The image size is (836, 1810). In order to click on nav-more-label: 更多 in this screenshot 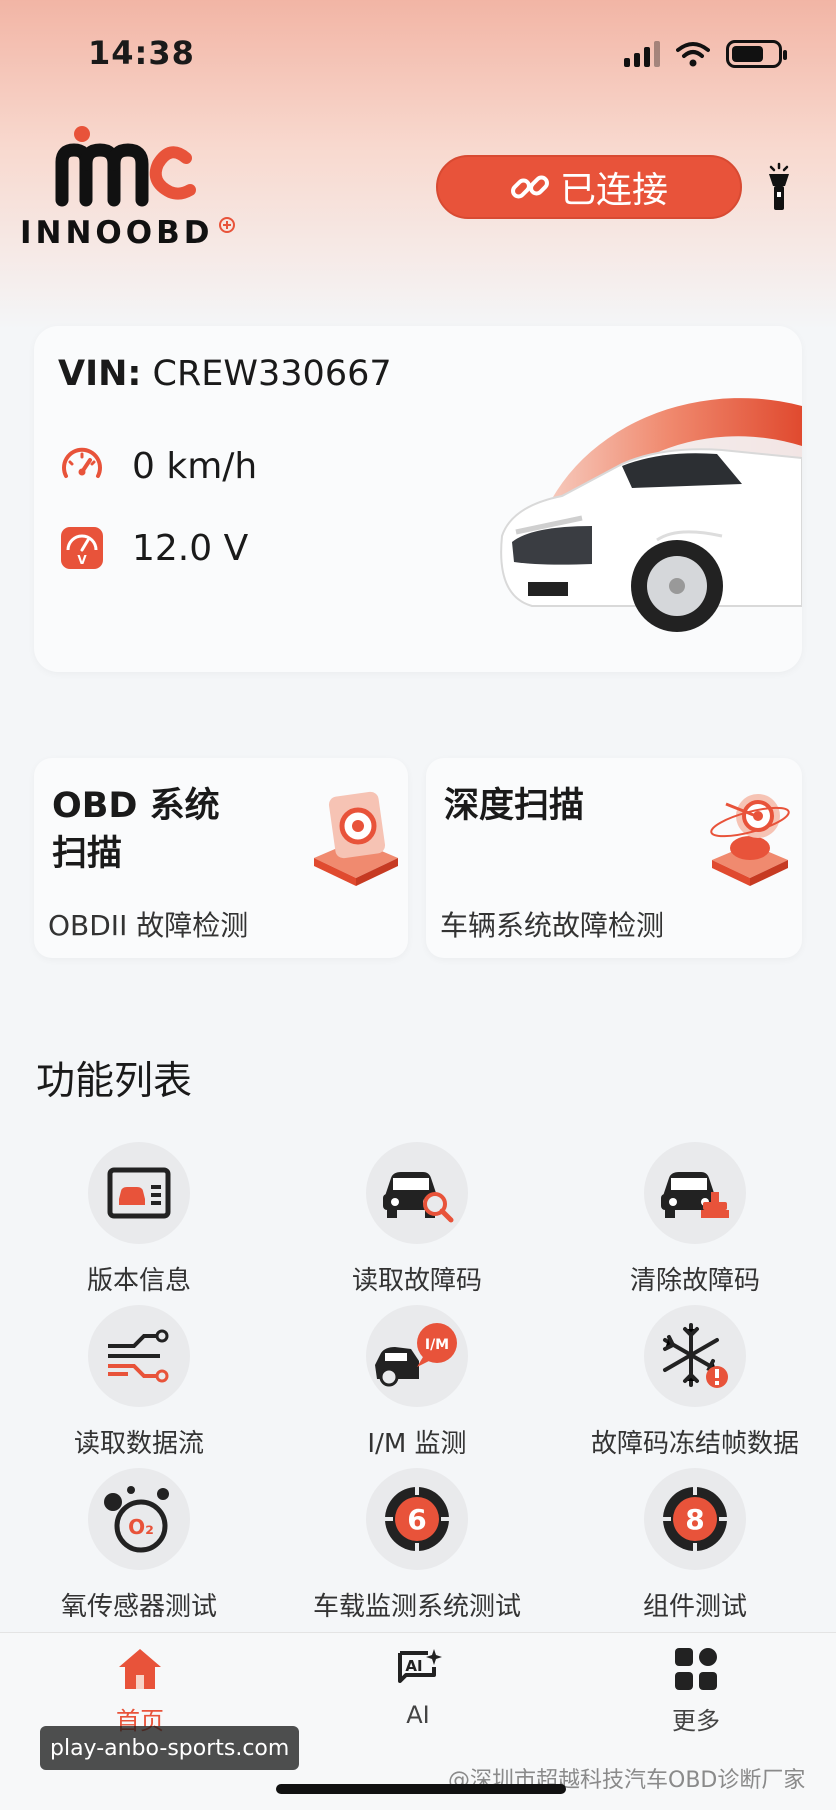, I will do `click(696, 1721)`.